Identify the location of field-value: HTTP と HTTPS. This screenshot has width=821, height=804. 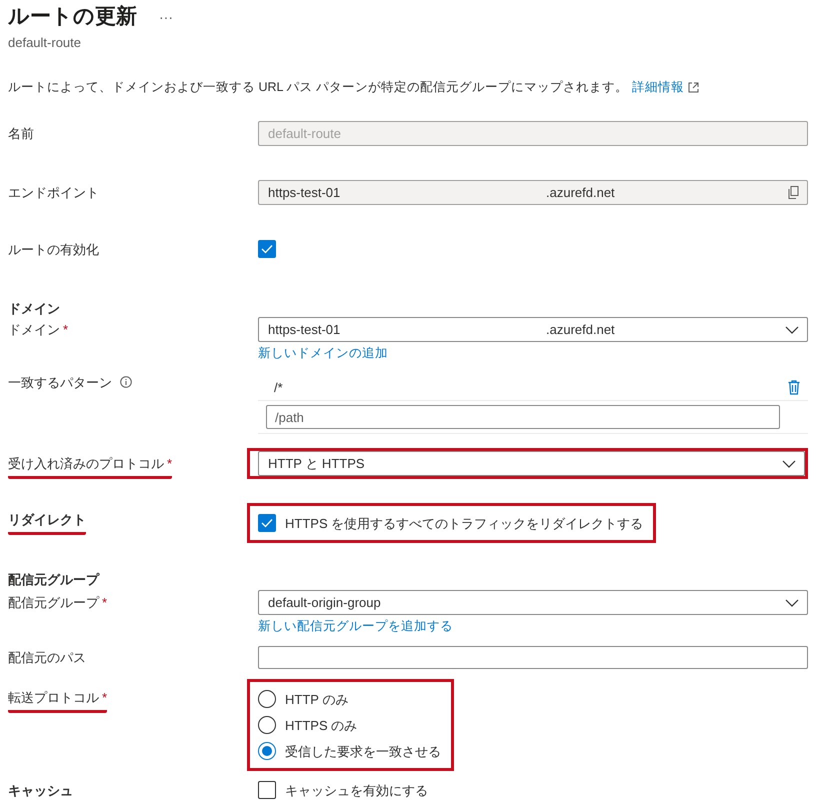
(316, 463).